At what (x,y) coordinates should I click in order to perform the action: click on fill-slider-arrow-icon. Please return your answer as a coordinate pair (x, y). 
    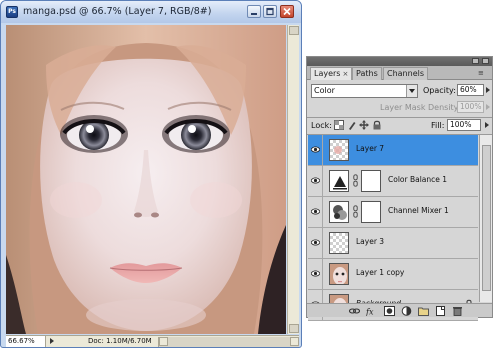
    Looking at the image, I should click on (487, 125).